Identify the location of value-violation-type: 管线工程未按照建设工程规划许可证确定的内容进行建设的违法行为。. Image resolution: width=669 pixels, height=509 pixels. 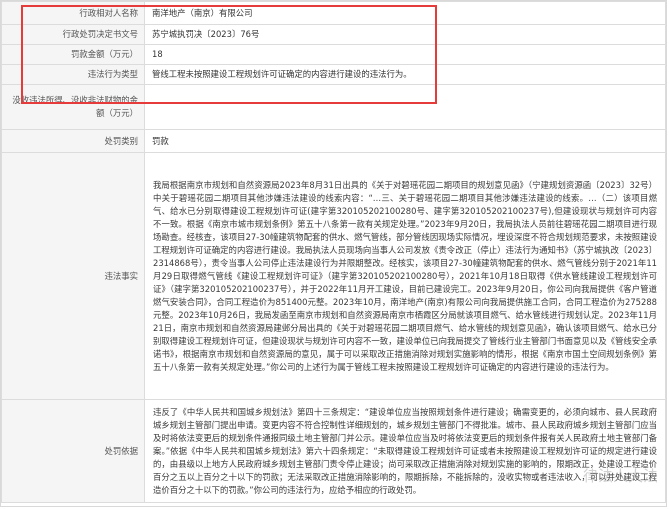
(405, 74).